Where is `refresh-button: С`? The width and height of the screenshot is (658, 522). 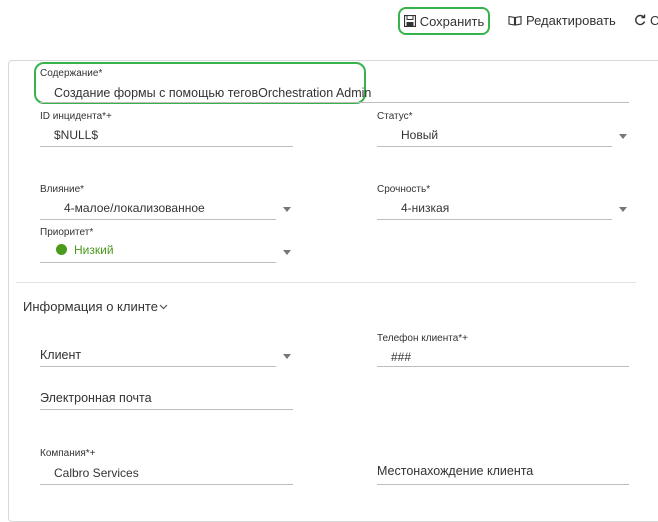
refresh-button: С is located at coordinates (646, 20).